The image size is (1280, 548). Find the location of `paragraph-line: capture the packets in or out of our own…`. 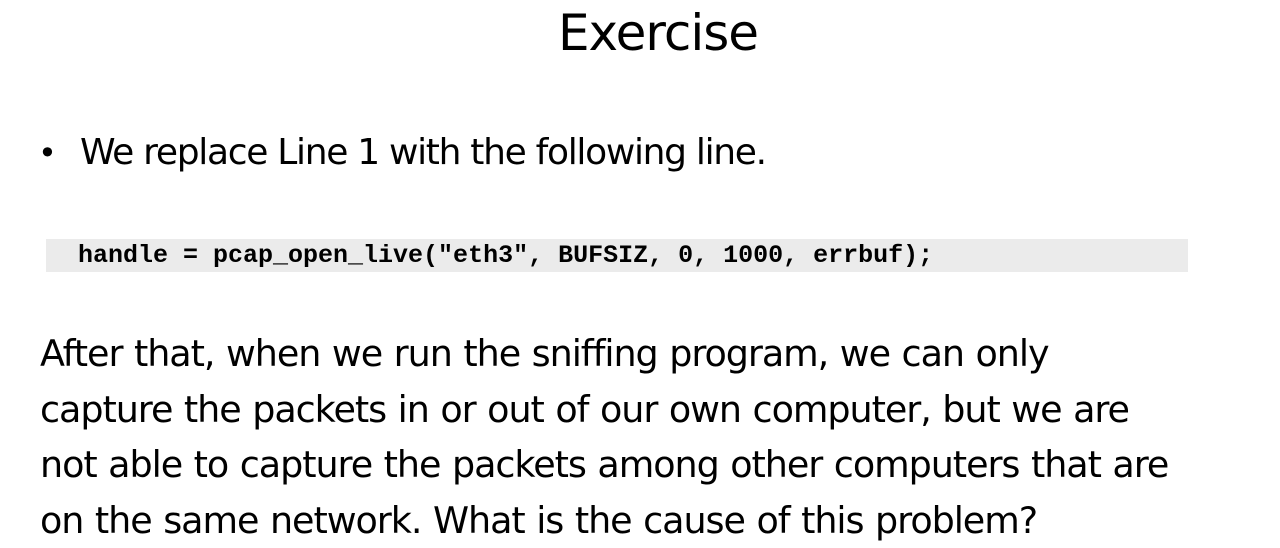

paragraph-line: capture the packets in or out of our own… is located at coordinates (660, 410).